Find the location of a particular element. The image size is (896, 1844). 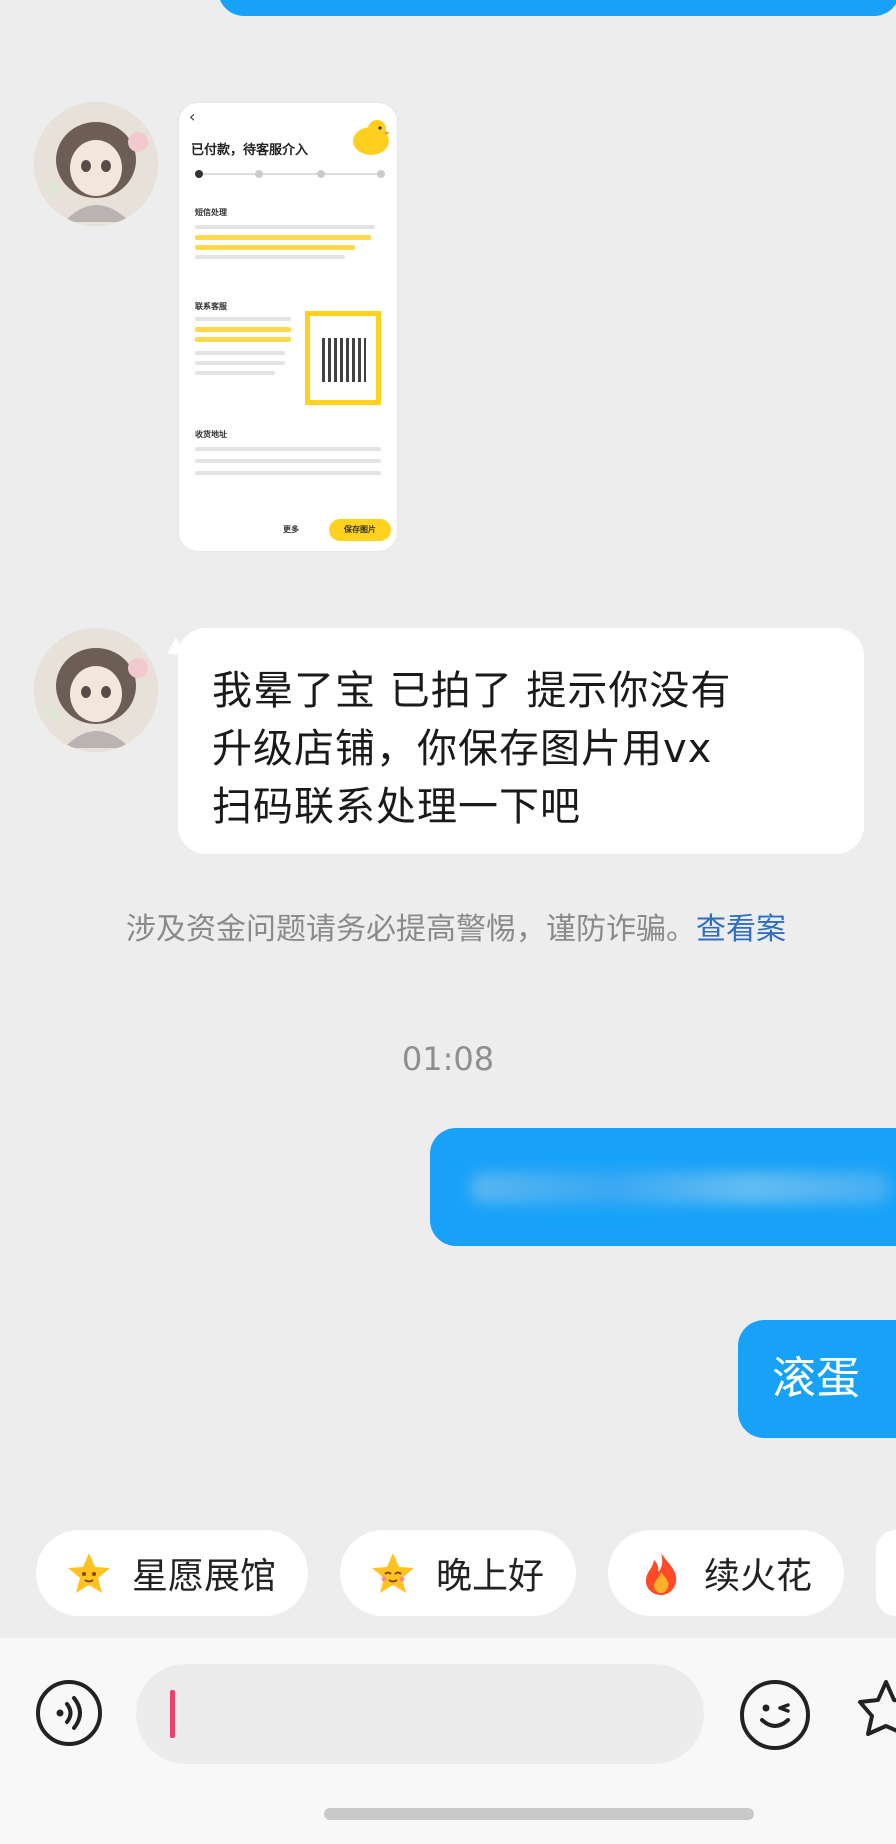

outgoing-message-bubble-cropped is located at coordinates (557, 8).